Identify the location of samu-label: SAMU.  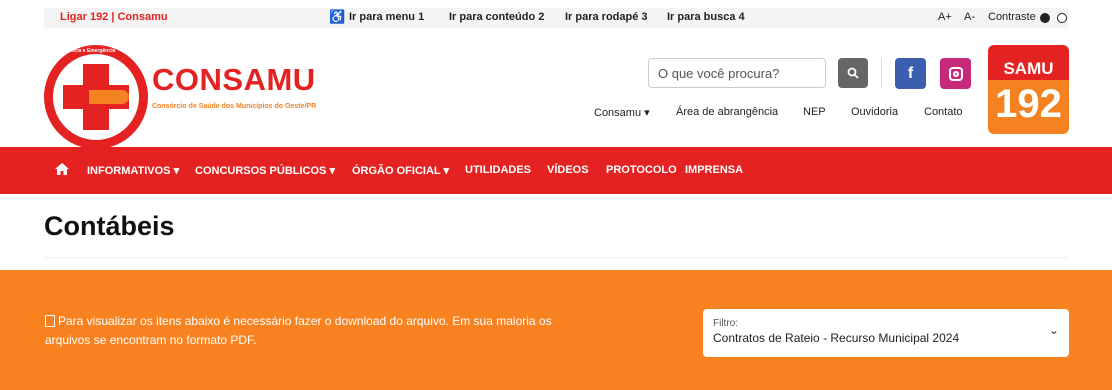
(1028, 62).